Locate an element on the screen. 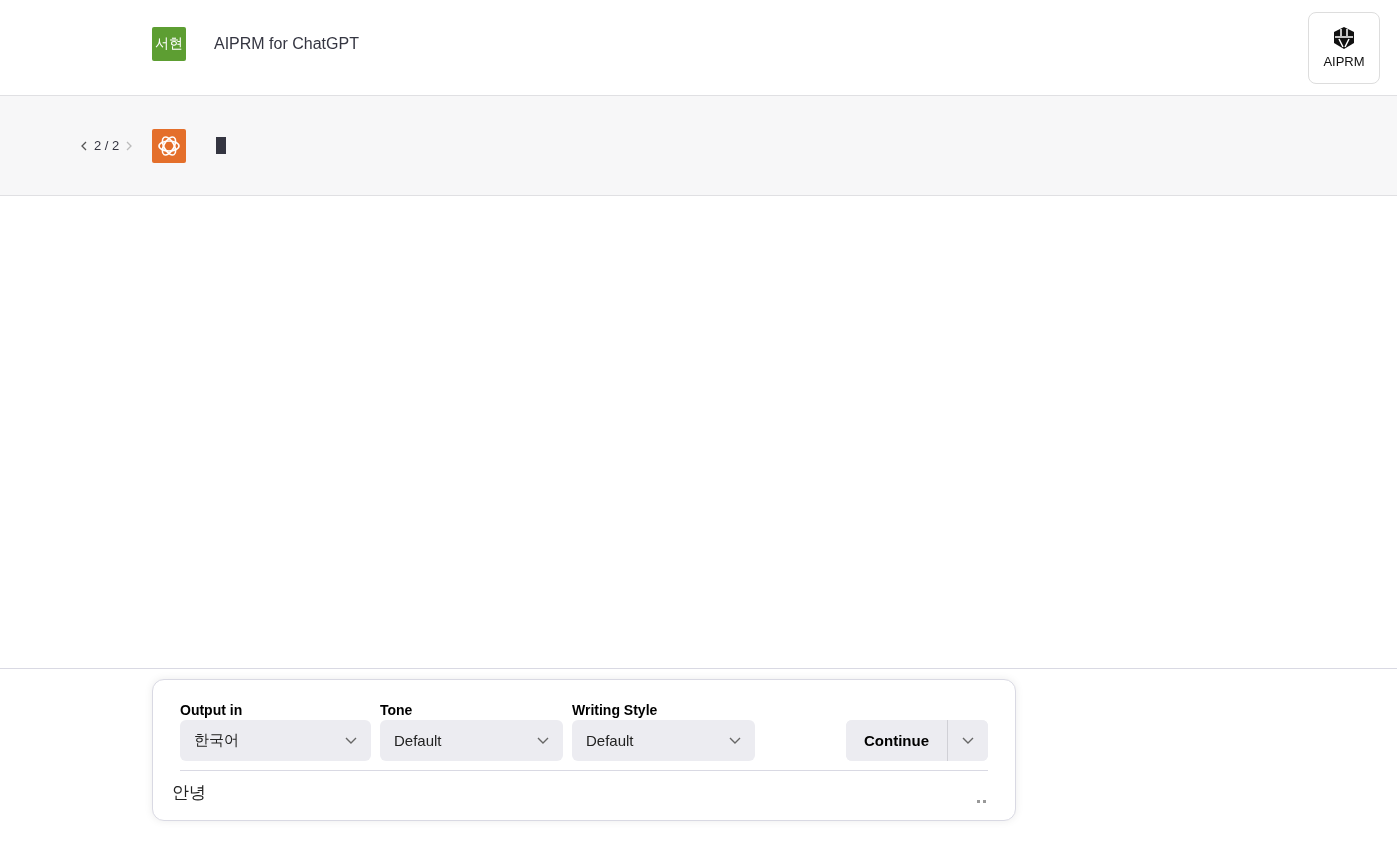 This screenshot has width=1397, height=853. message-text: AIPRM for ChatGPT is located at coordinates (286, 43).